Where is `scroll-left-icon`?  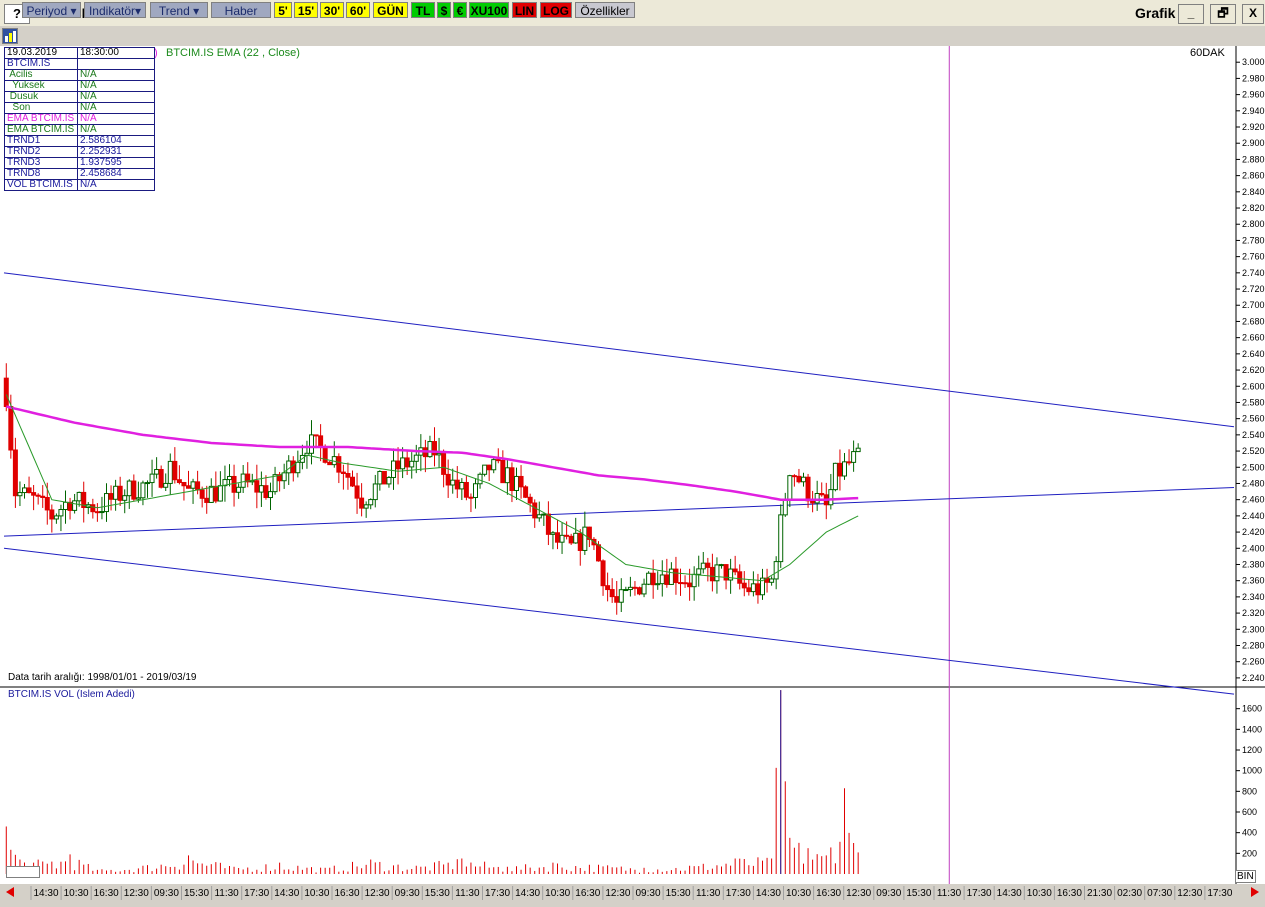
scroll-left-icon is located at coordinates (10, 892).